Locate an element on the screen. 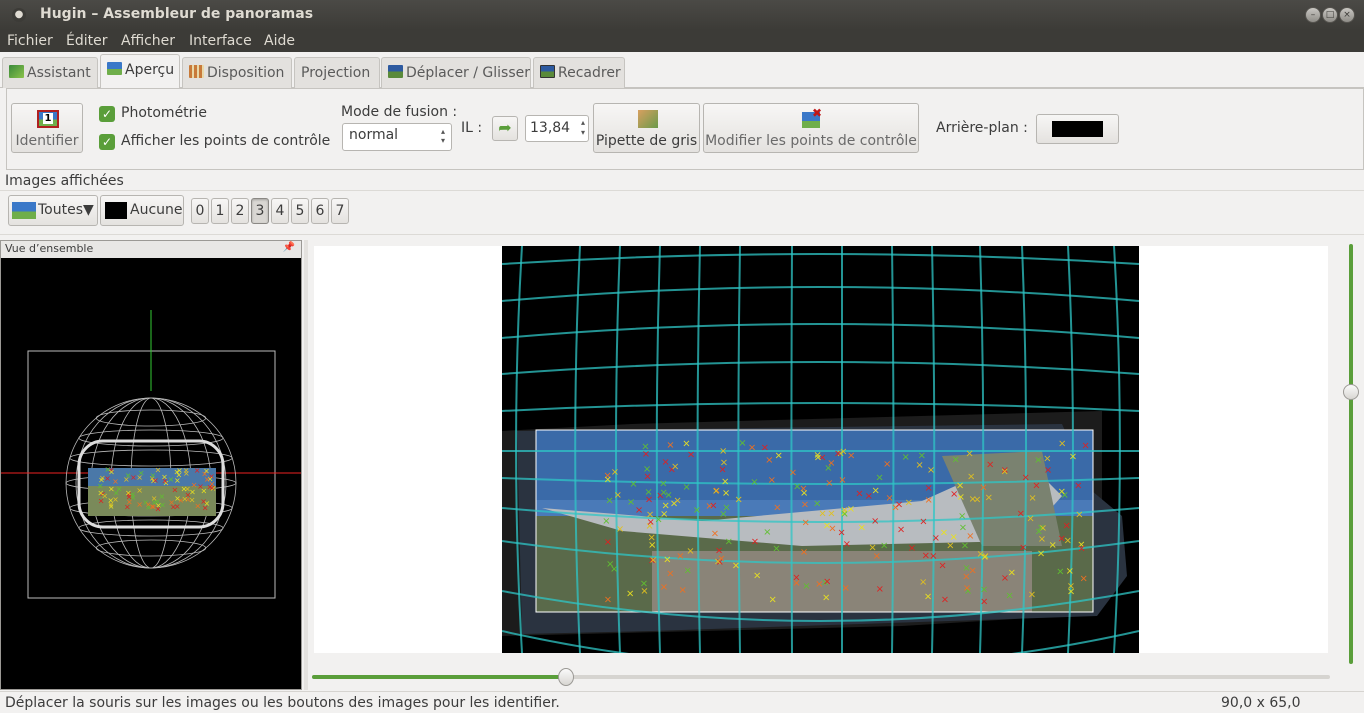 The width and height of the screenshot is (1364, 713). tab-disposition: Disposition is located at coordinates (237, 72).